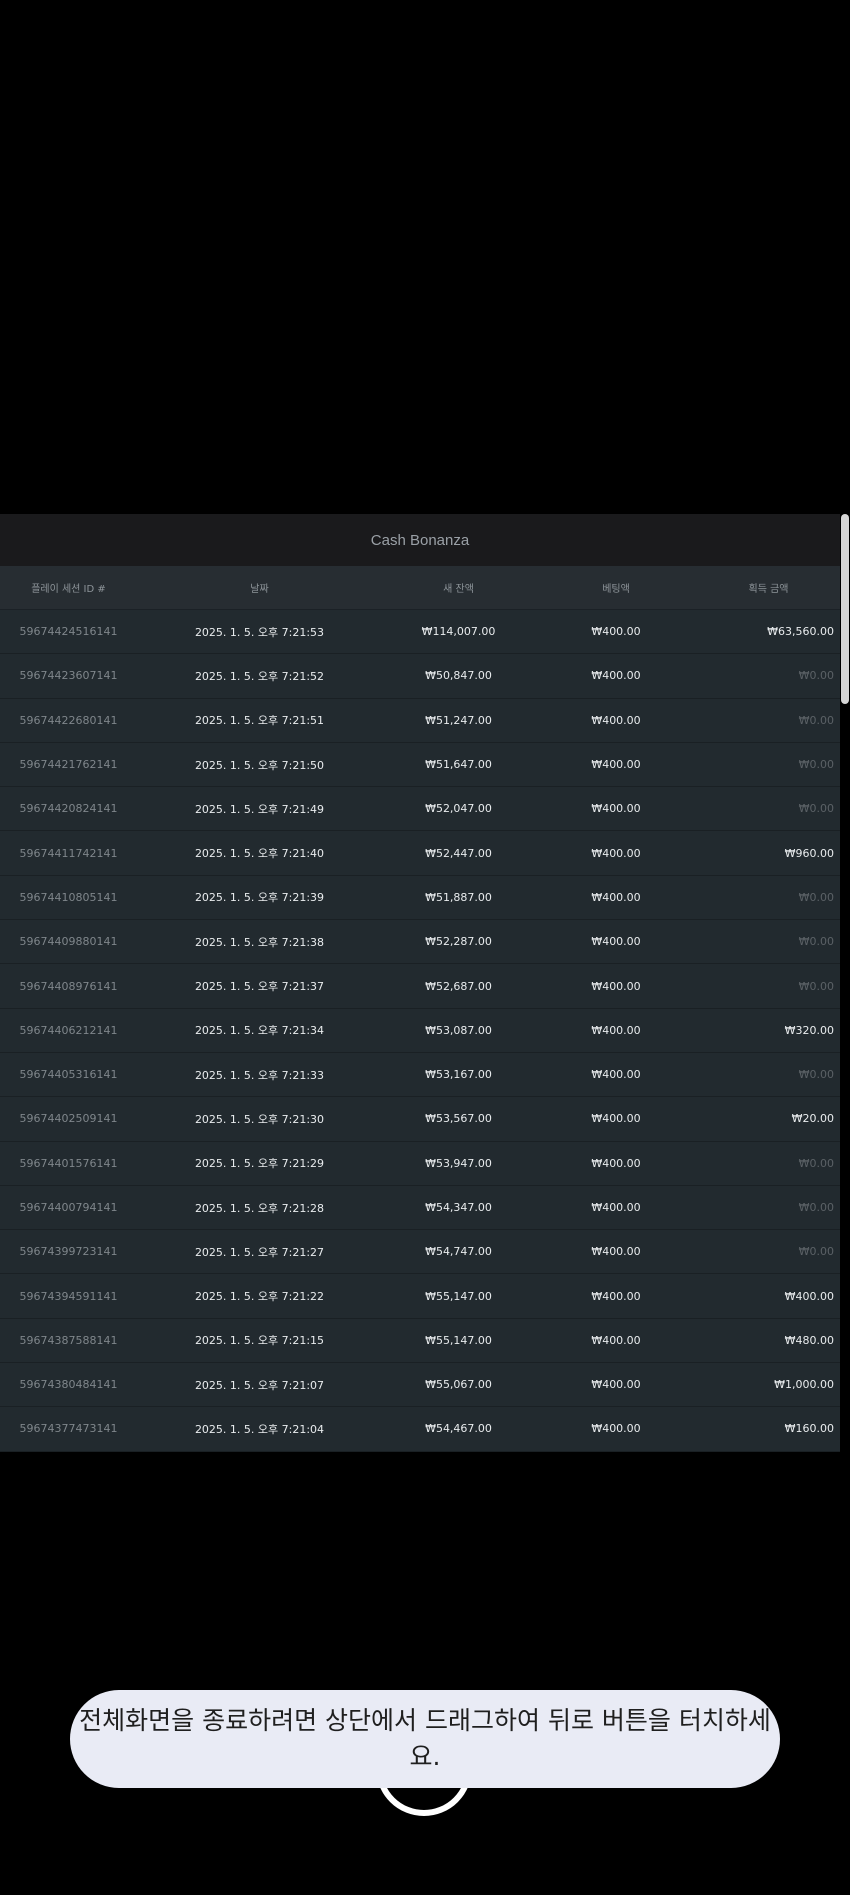  What do you see at coordinates (458, 1030) in the screenshot?
I see `new-balance-cell: ₩53,087.00` at bounding box center [458, 1030].